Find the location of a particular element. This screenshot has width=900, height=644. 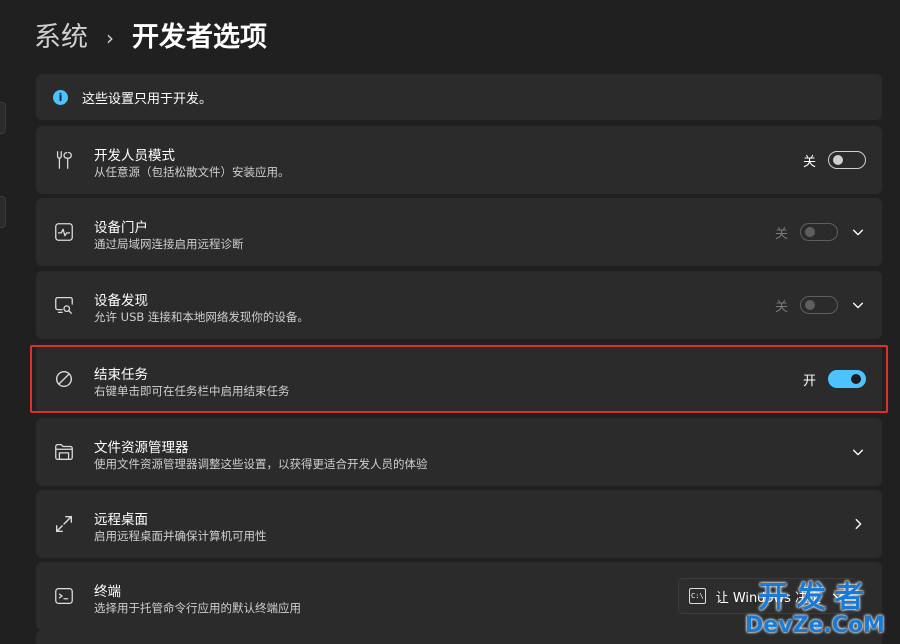

setting-description: 从任意源（包括松散文件）安装应用。 is located at coordinates (192, 172).